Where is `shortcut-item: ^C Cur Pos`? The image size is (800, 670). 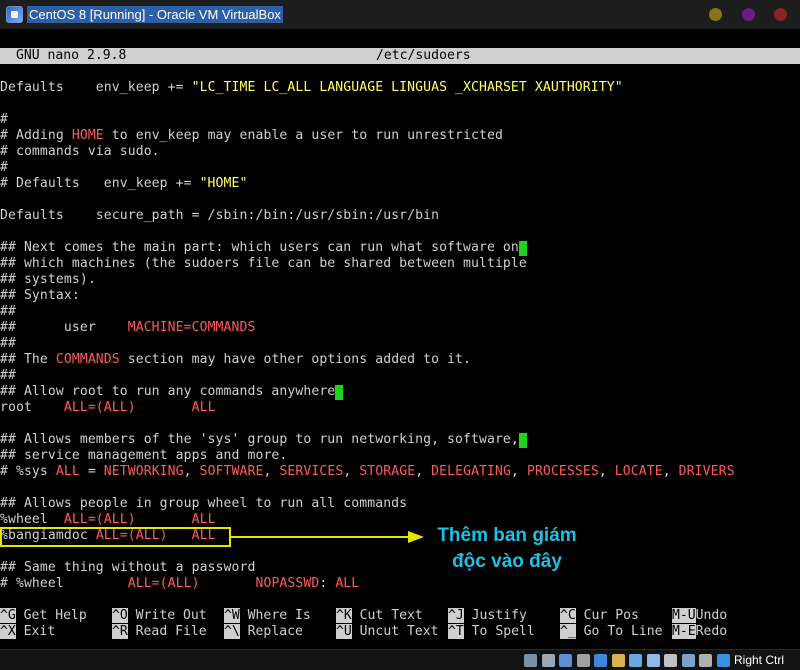 shortcut-item: ^C Cur Pos is located at coordinates (599, 616).